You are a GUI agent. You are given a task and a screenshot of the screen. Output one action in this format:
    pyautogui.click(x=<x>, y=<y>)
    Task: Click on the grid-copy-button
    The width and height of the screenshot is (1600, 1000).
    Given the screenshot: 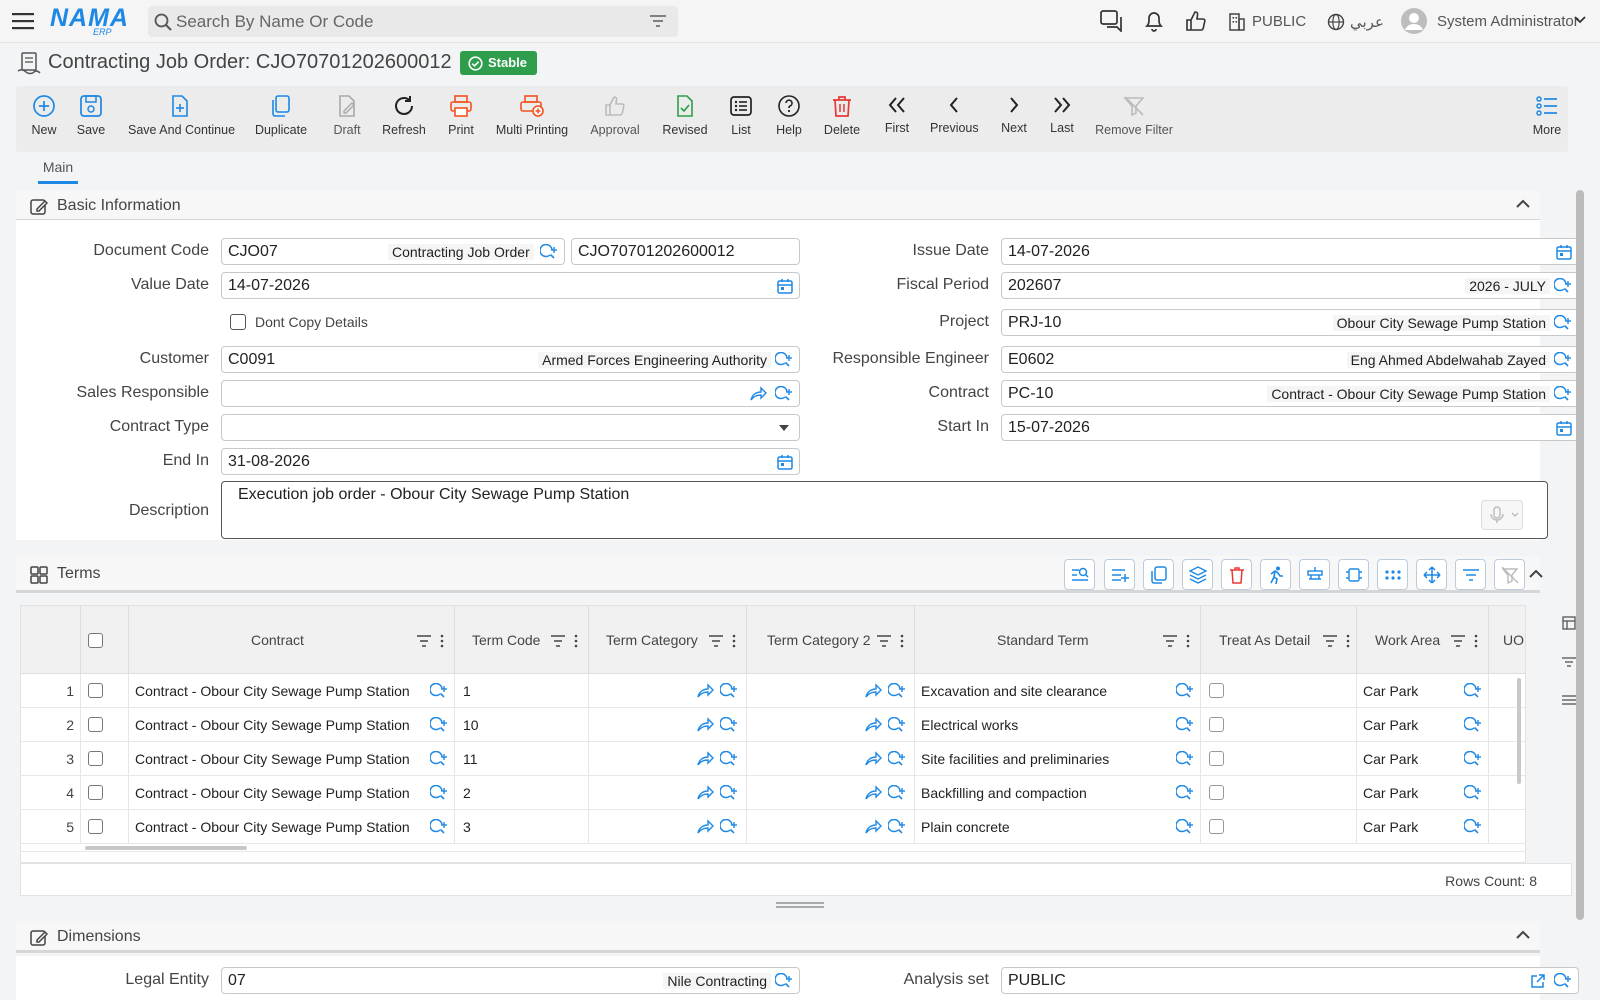 What is the action you would take?
    pyautogui.click(x=1158, y=574)
    